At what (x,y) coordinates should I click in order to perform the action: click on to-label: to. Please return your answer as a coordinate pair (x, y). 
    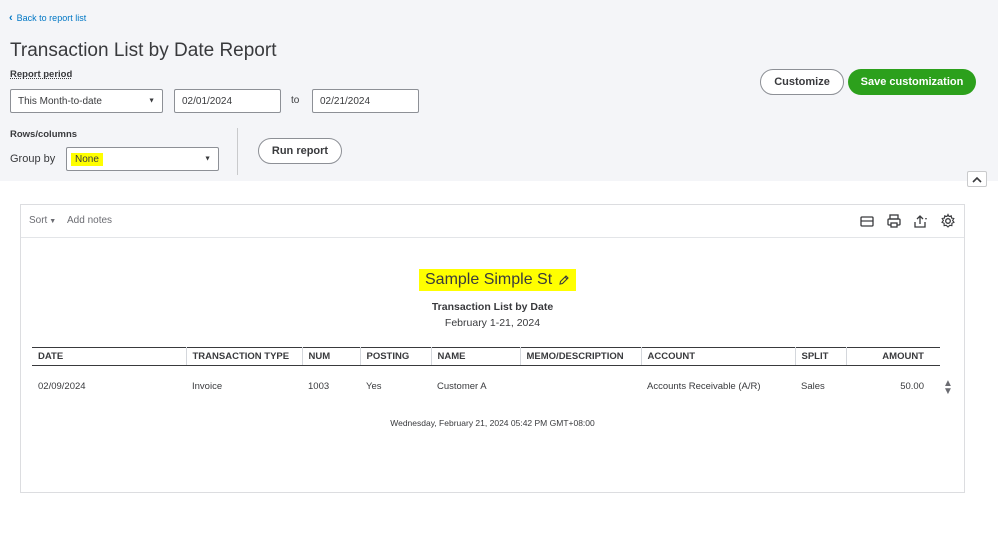
    Looking at the image, I should click on (295, 100).